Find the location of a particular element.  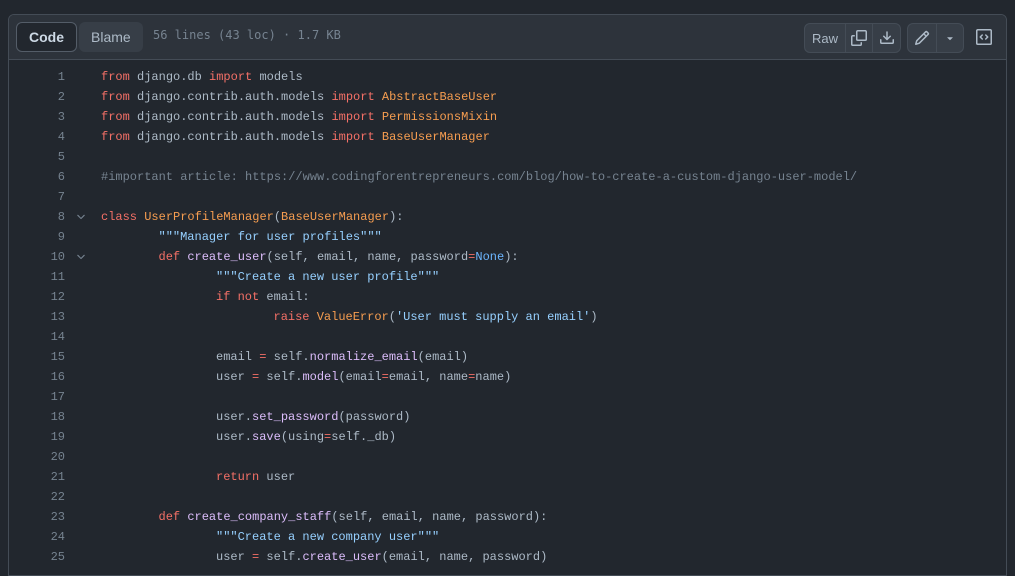

line-number: 3 is located at coordinates (37, 117).